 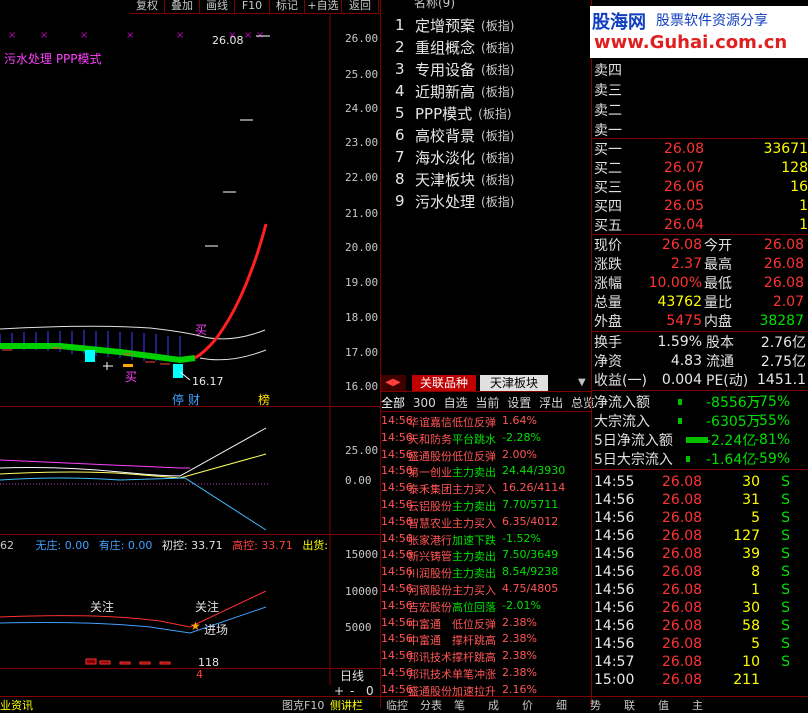 What do you see at coordinates (352, 675) in the screenshot?
I see `period-label: 日线` at bounding box center [352, 675].